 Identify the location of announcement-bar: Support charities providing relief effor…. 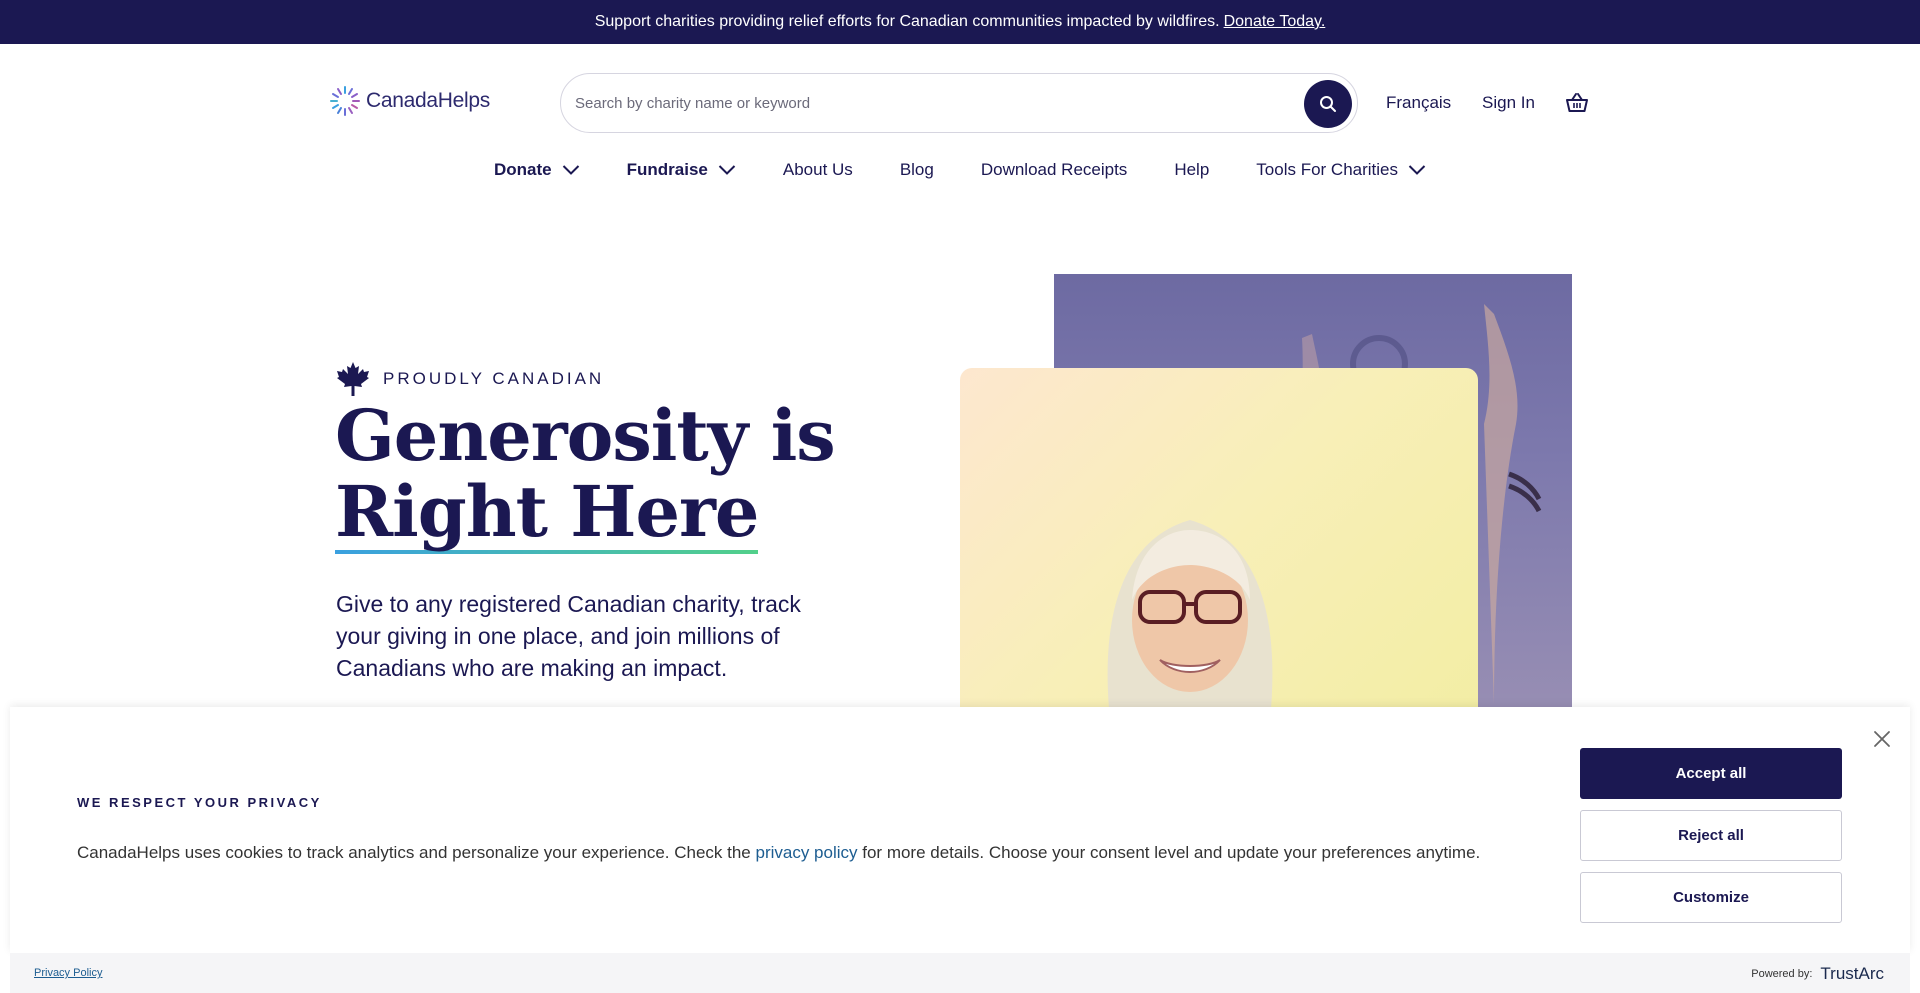
(960, 22).